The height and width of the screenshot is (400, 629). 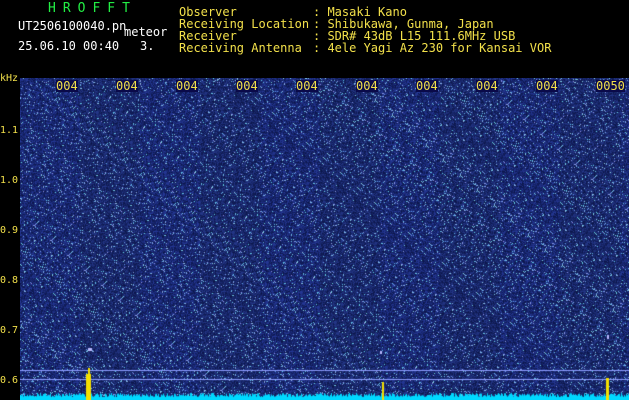 What do you see at coordinates (9, 130) in the screenshot?
I see `y-tick-1-1: 1.1` at bounding box center [9, 130].